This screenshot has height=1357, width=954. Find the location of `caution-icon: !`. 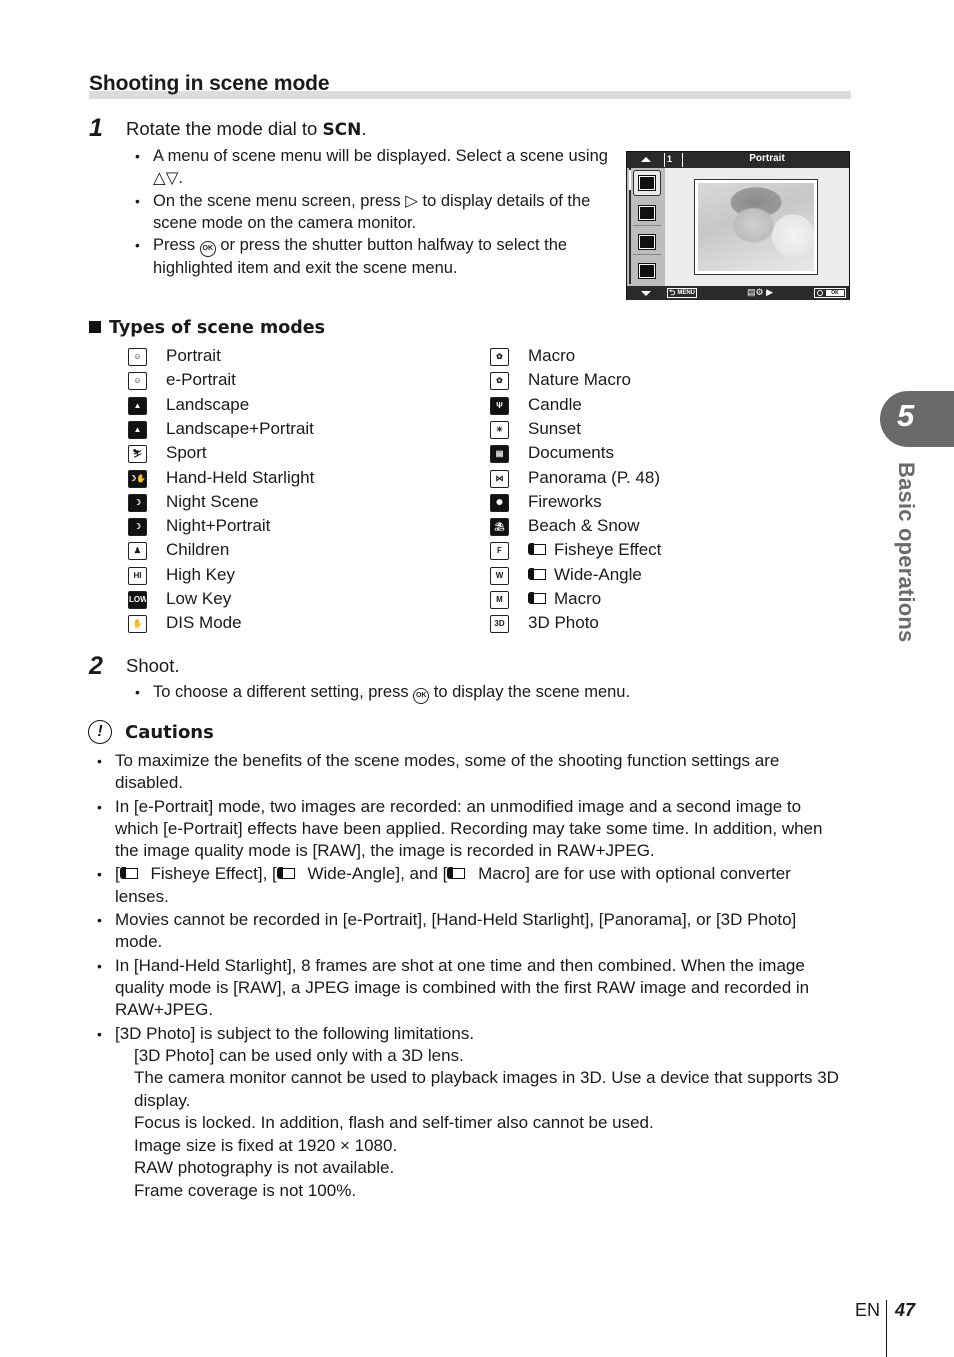

caution-icon: ! is located at coordinates (100, 732).